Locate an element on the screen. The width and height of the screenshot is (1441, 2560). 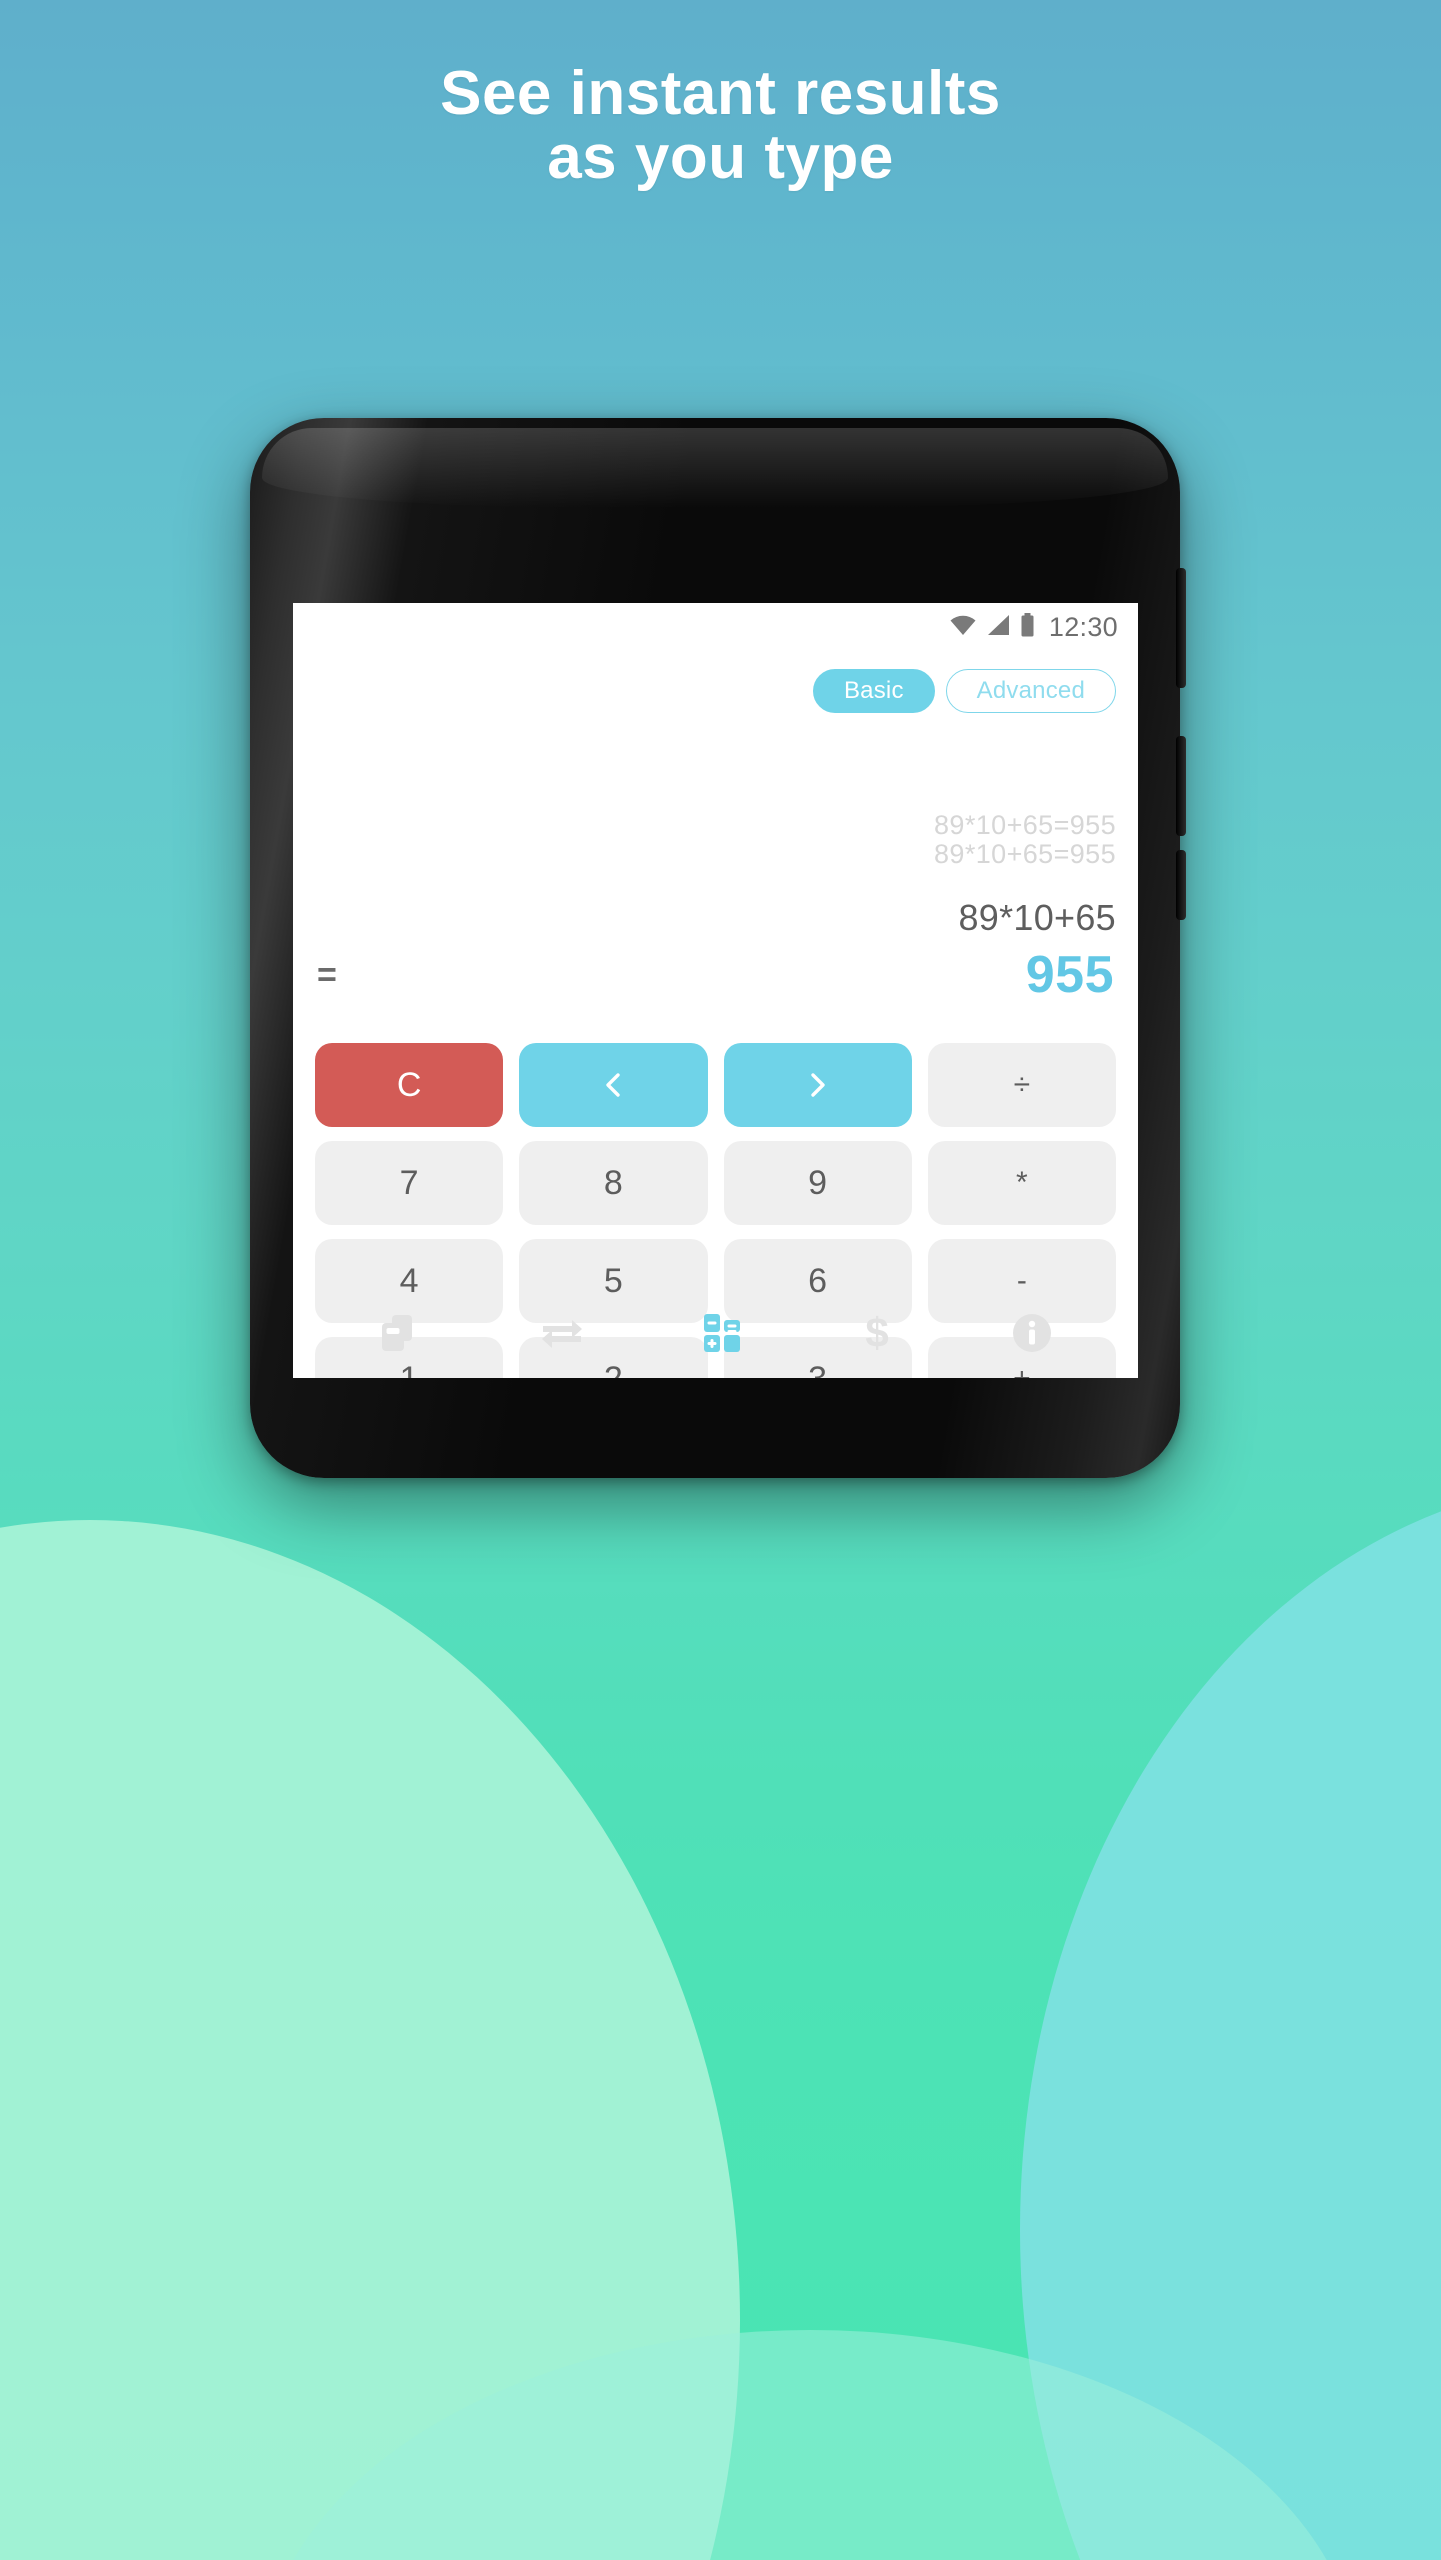
key-cursor-right is located at coordinates (817, 1085).